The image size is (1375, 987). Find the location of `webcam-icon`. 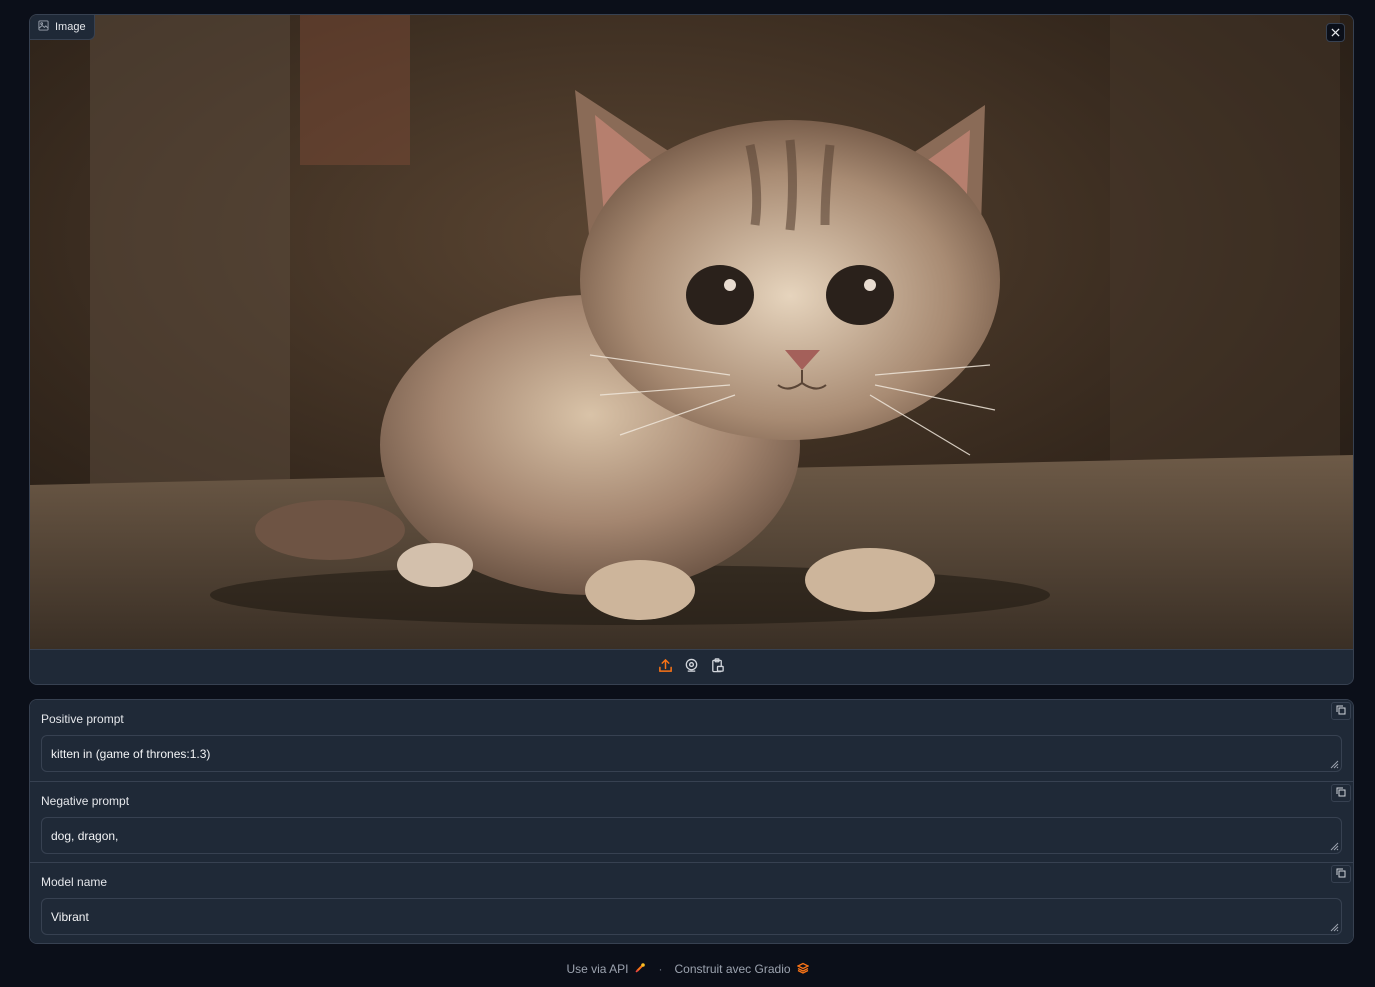

webcam-icon is located at coordinates (691, 668).